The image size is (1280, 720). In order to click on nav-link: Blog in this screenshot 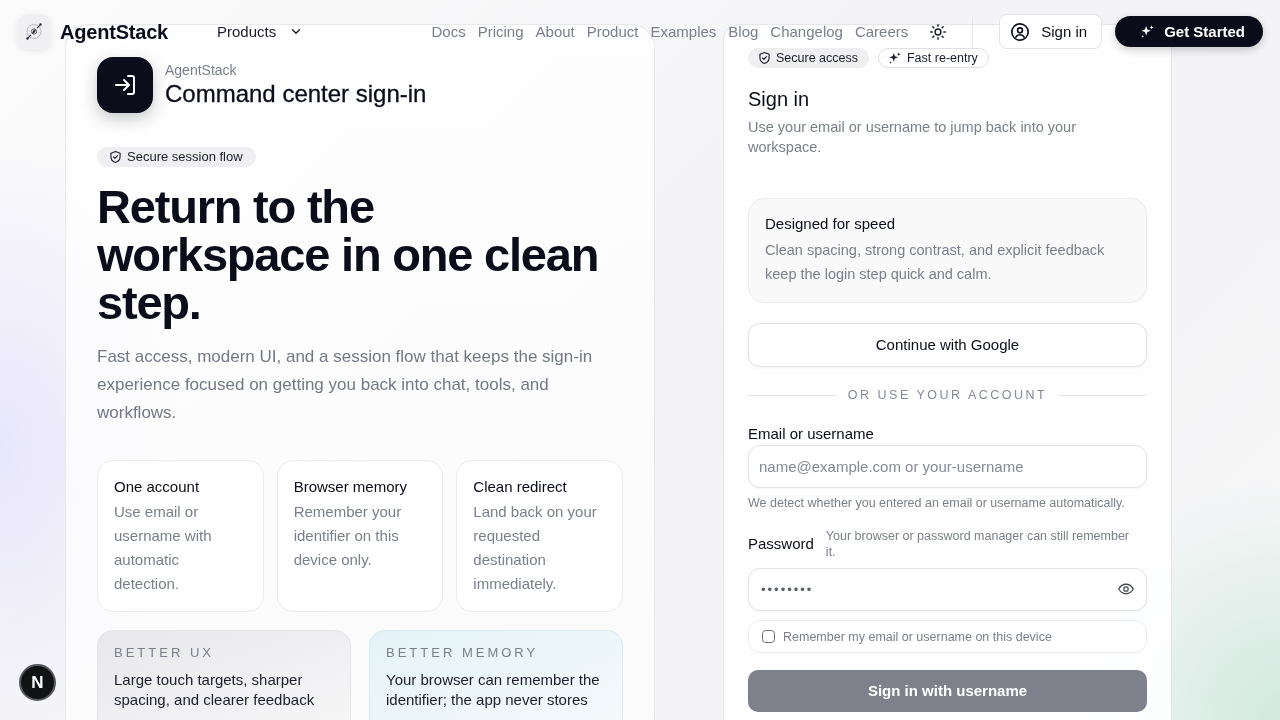, I will do `click(743, 31)`.